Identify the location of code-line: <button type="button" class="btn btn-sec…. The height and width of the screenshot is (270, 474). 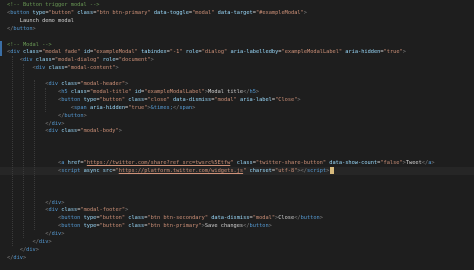
(237, 218).